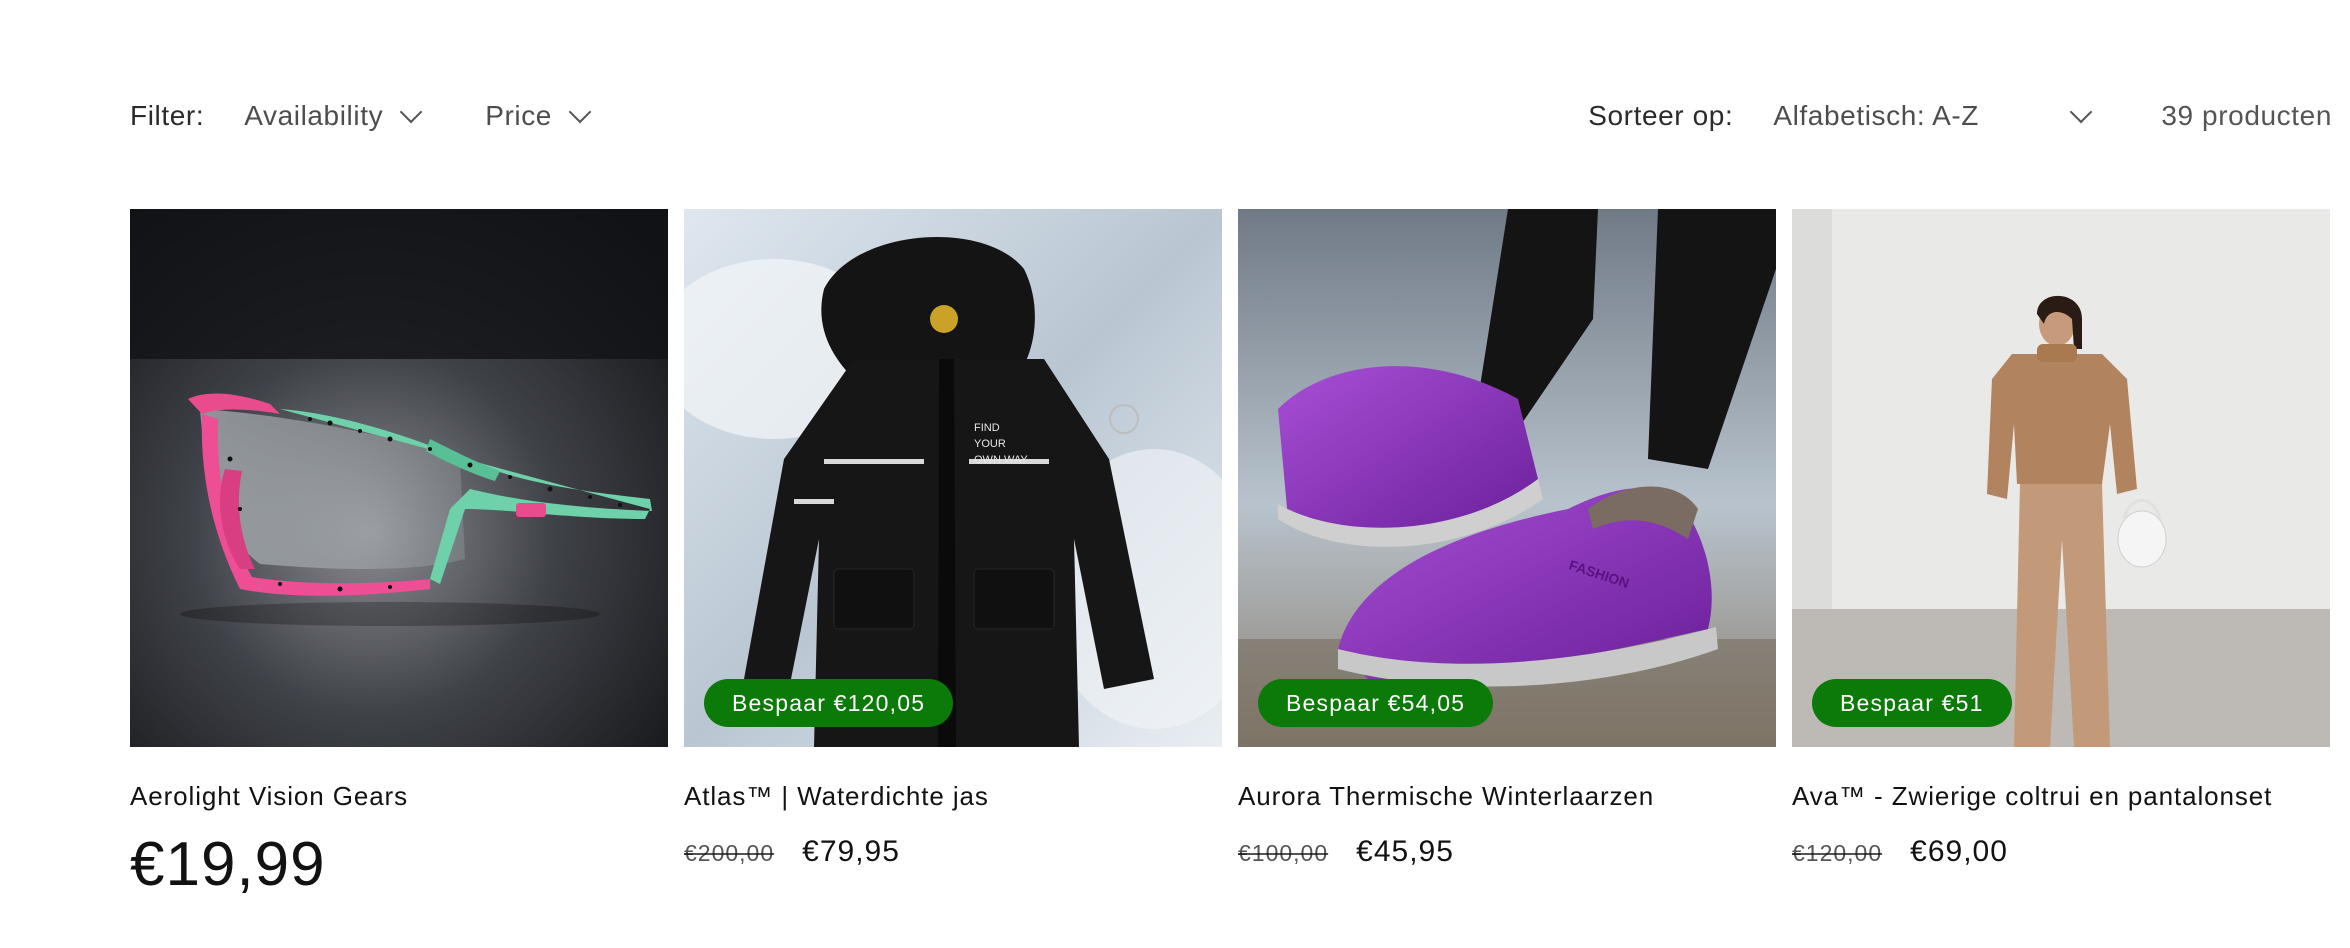 The height and width of the screenshot is (948, 2350). Describe the element at coordinates (228, 864) in the screenshot. I see `product-price: €19,99` at that location.